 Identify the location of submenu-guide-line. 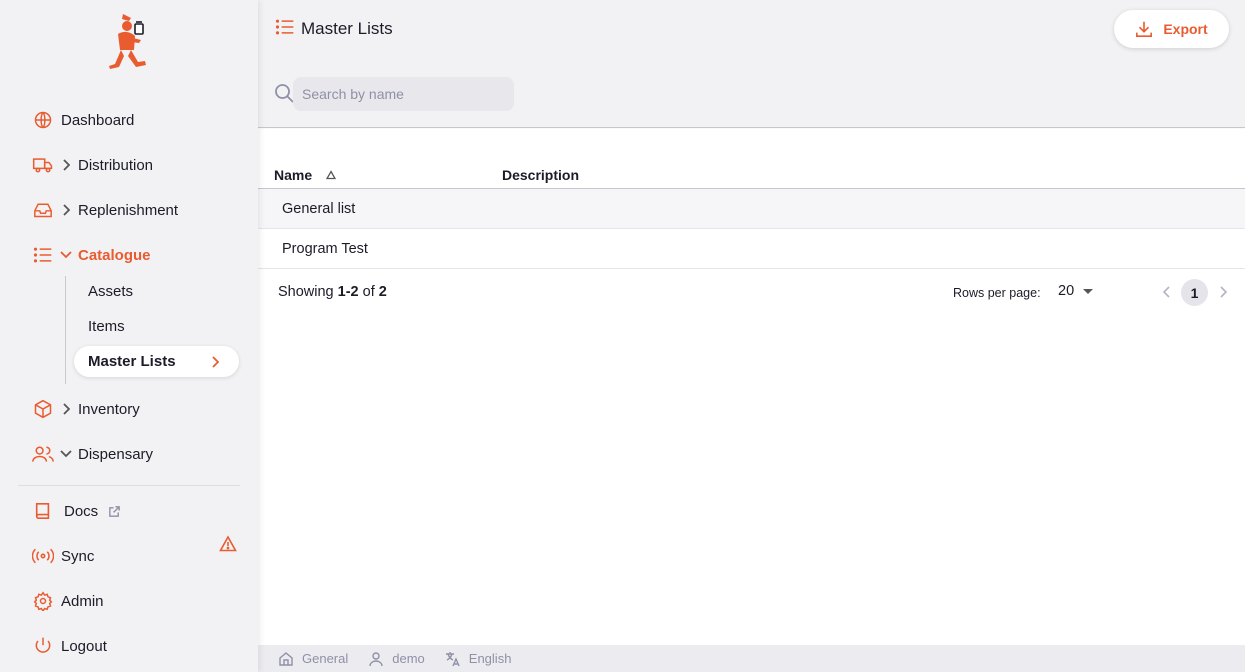
(65, 330).